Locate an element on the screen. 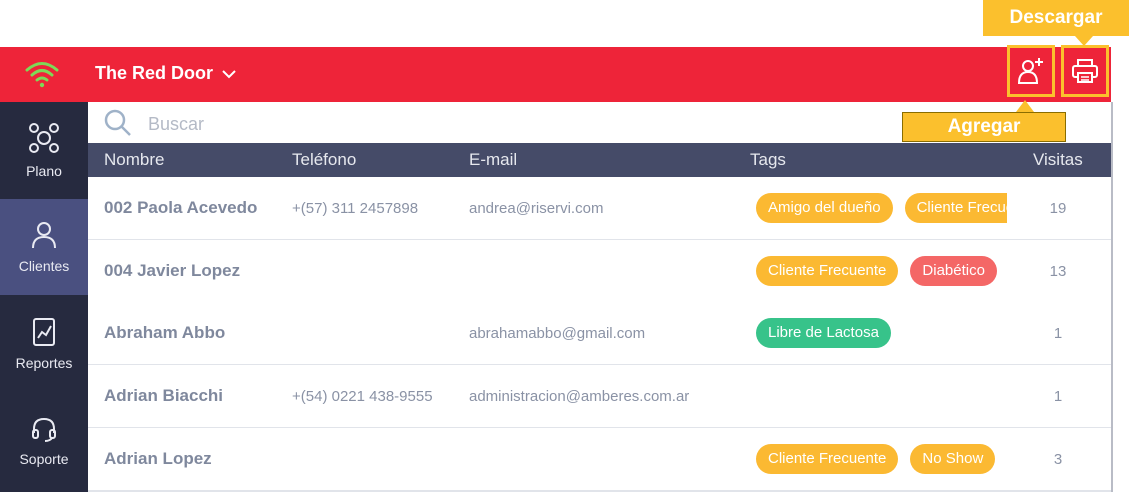  sidebar-item-clientes: Clientes is located at coordinates (44, 247).